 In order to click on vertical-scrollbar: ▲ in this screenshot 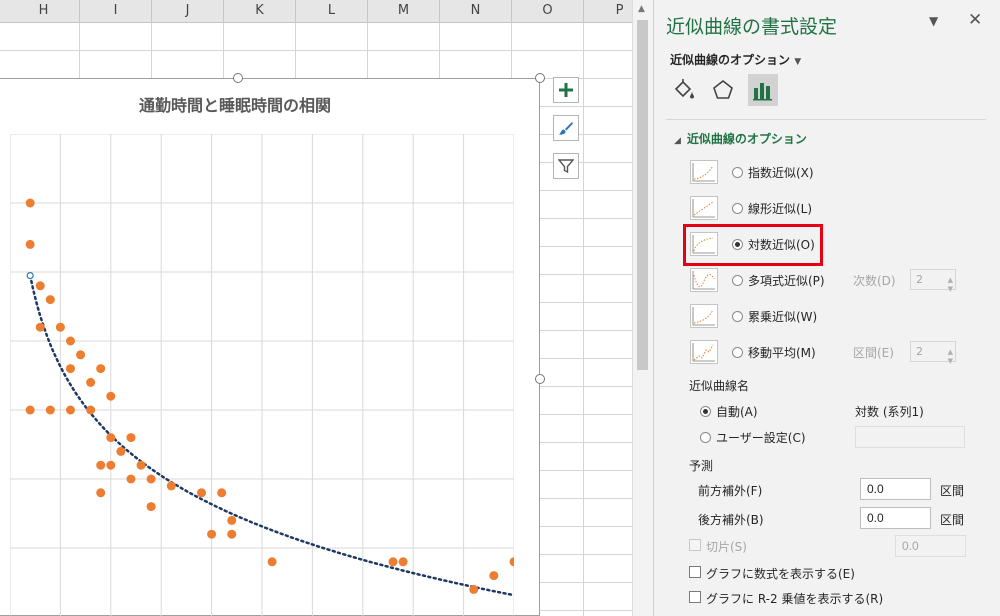, I will do `click(643, 308)`.